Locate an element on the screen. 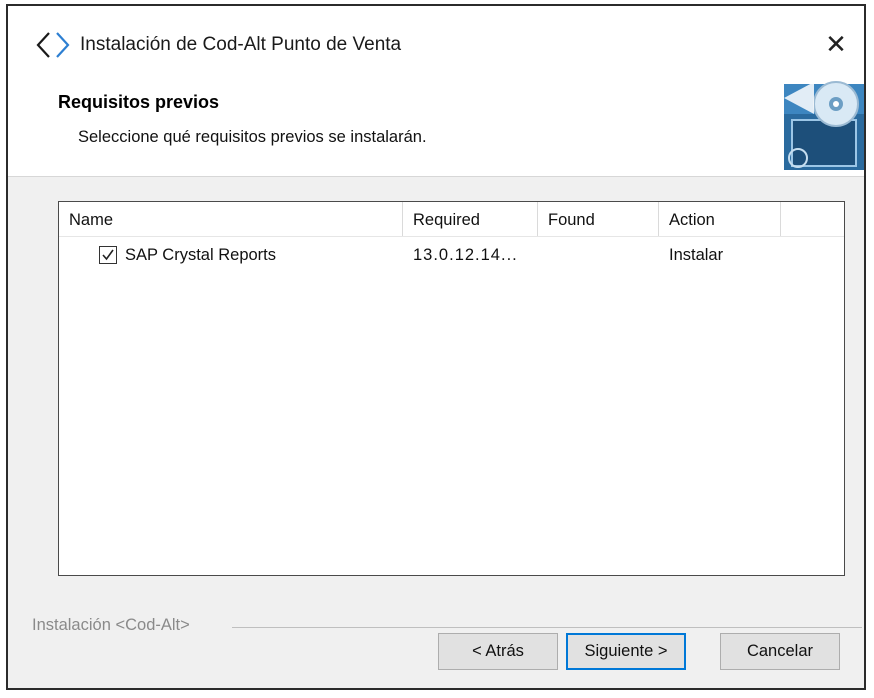  close-icon: ✕ is located at coordinates (836, 43).